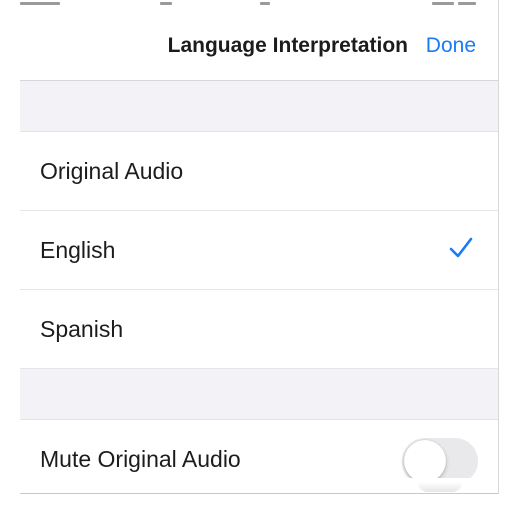  I want to click on navigation-bar: Language Interpretation Done, so click(259, 45).